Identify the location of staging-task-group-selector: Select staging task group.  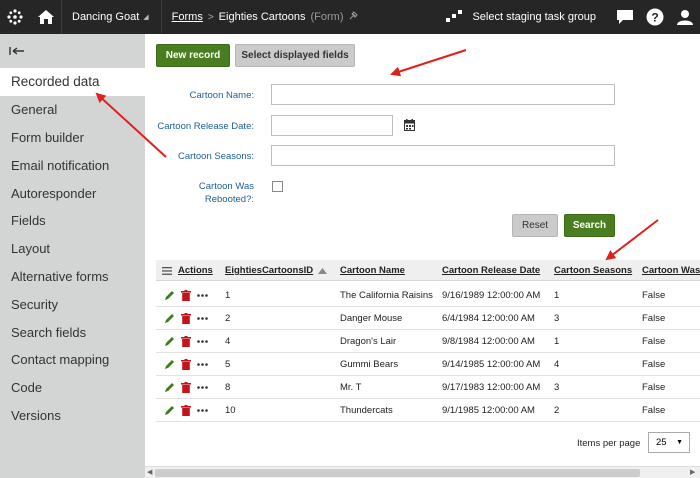
(528, 17).